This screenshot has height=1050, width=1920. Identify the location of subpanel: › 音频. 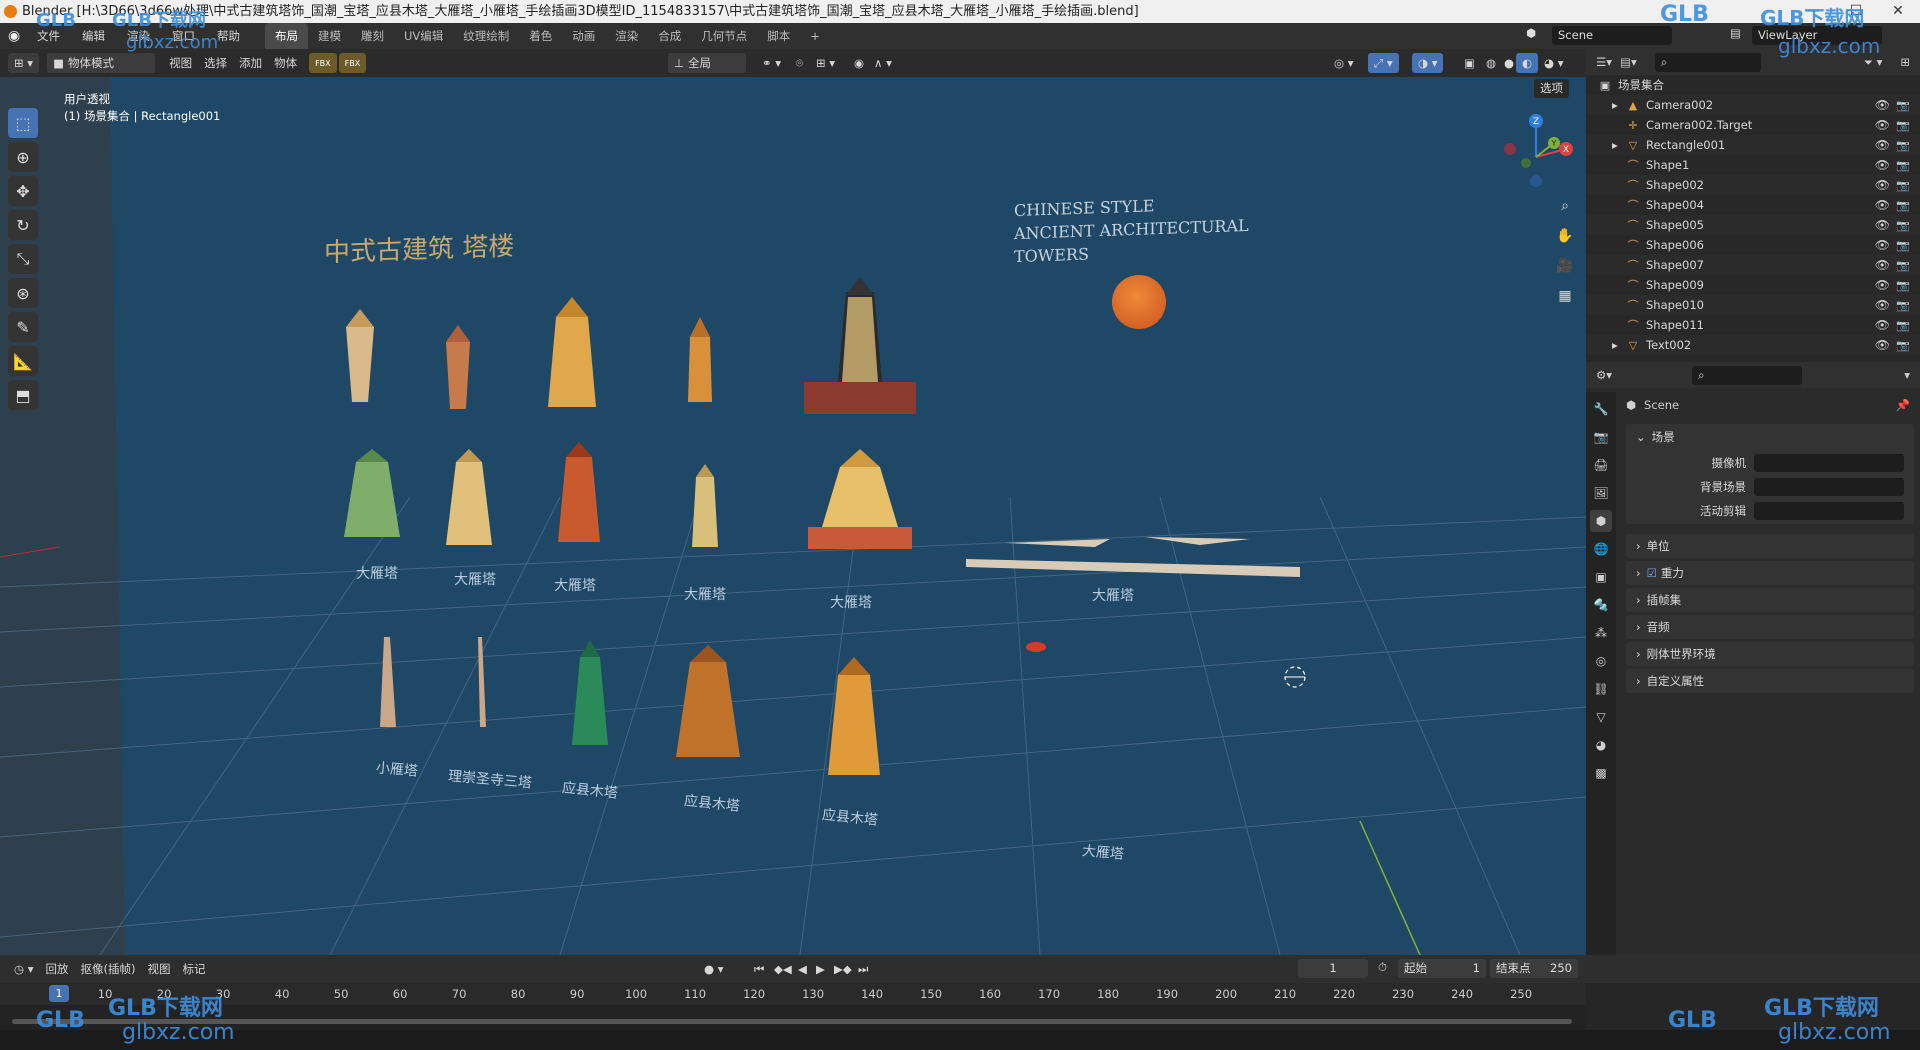
(1770, 627).